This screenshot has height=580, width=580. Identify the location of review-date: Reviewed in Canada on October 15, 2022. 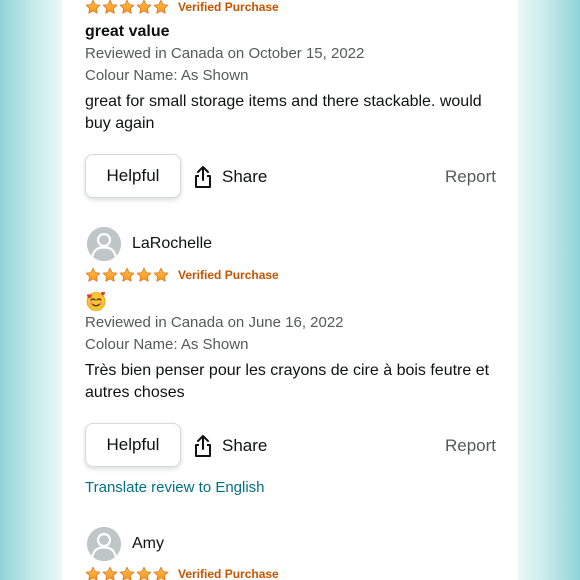
(225, 53).